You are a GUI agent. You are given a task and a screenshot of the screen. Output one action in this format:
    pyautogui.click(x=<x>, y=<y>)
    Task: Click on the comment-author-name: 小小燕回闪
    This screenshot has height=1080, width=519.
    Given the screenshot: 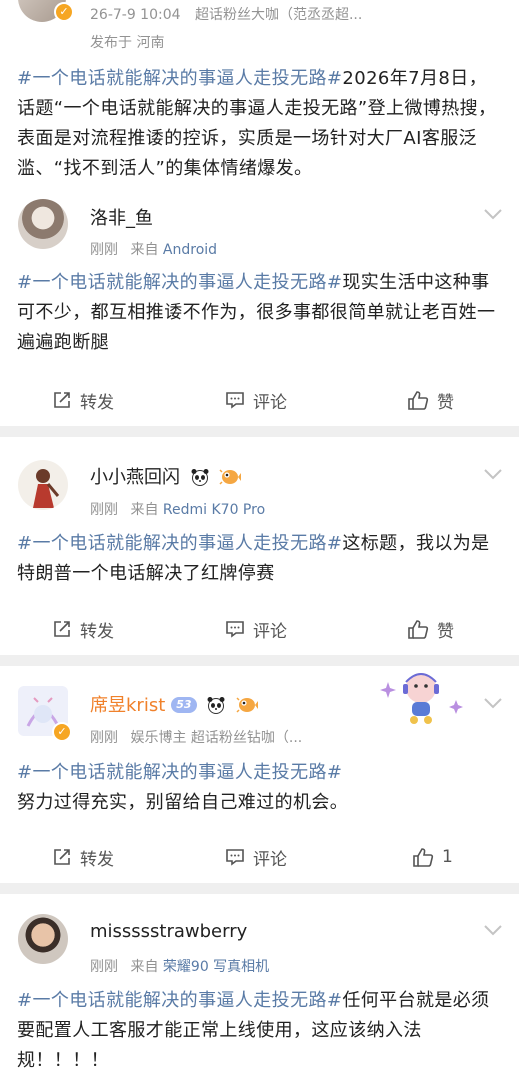 What is the action you would take?
    pyautogui.click(x=166, y=477)
    